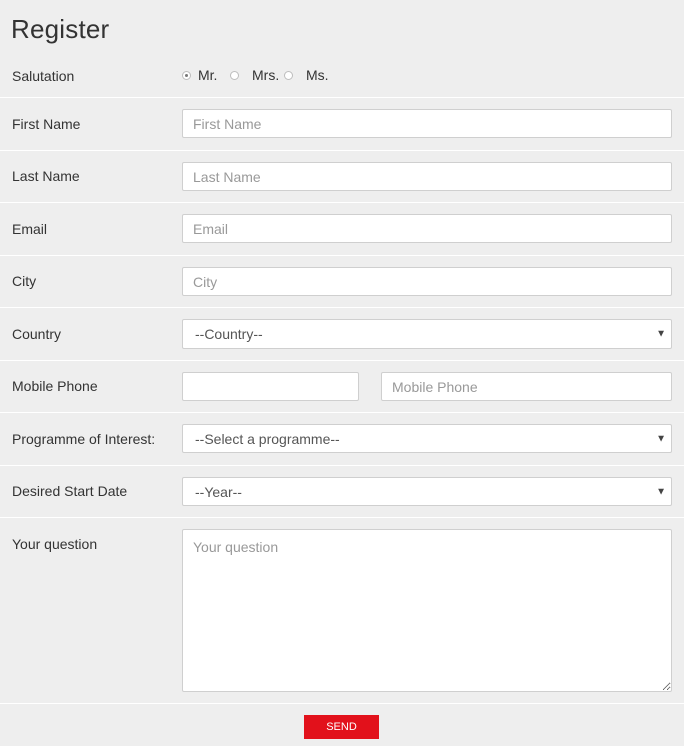 Image resolution: width=684 pixels, height=746 pixels. What do you see at coordinates (43, 76) in the screenshot?
I see `salutation-label: Salutation` at bounding box center [43, 76].